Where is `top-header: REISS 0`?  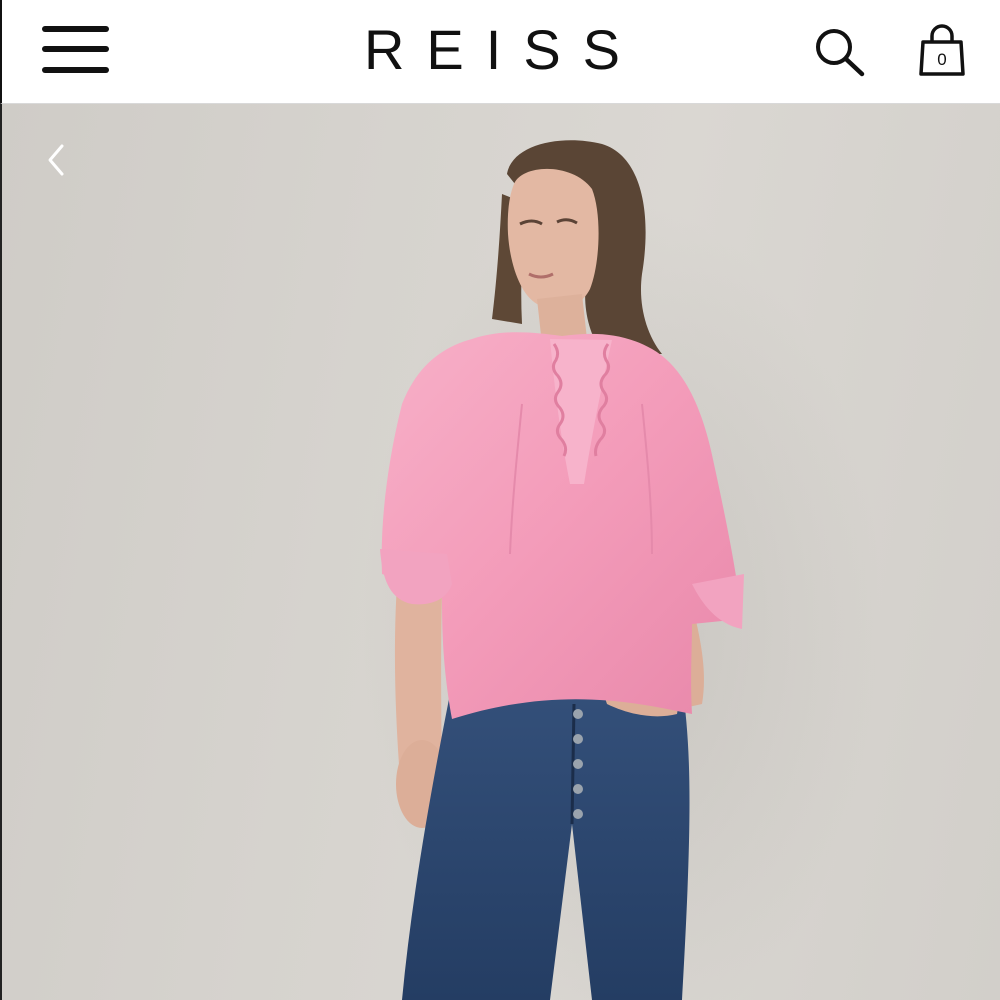 top-header: REISS 0 is located at coordinates (500, 52).